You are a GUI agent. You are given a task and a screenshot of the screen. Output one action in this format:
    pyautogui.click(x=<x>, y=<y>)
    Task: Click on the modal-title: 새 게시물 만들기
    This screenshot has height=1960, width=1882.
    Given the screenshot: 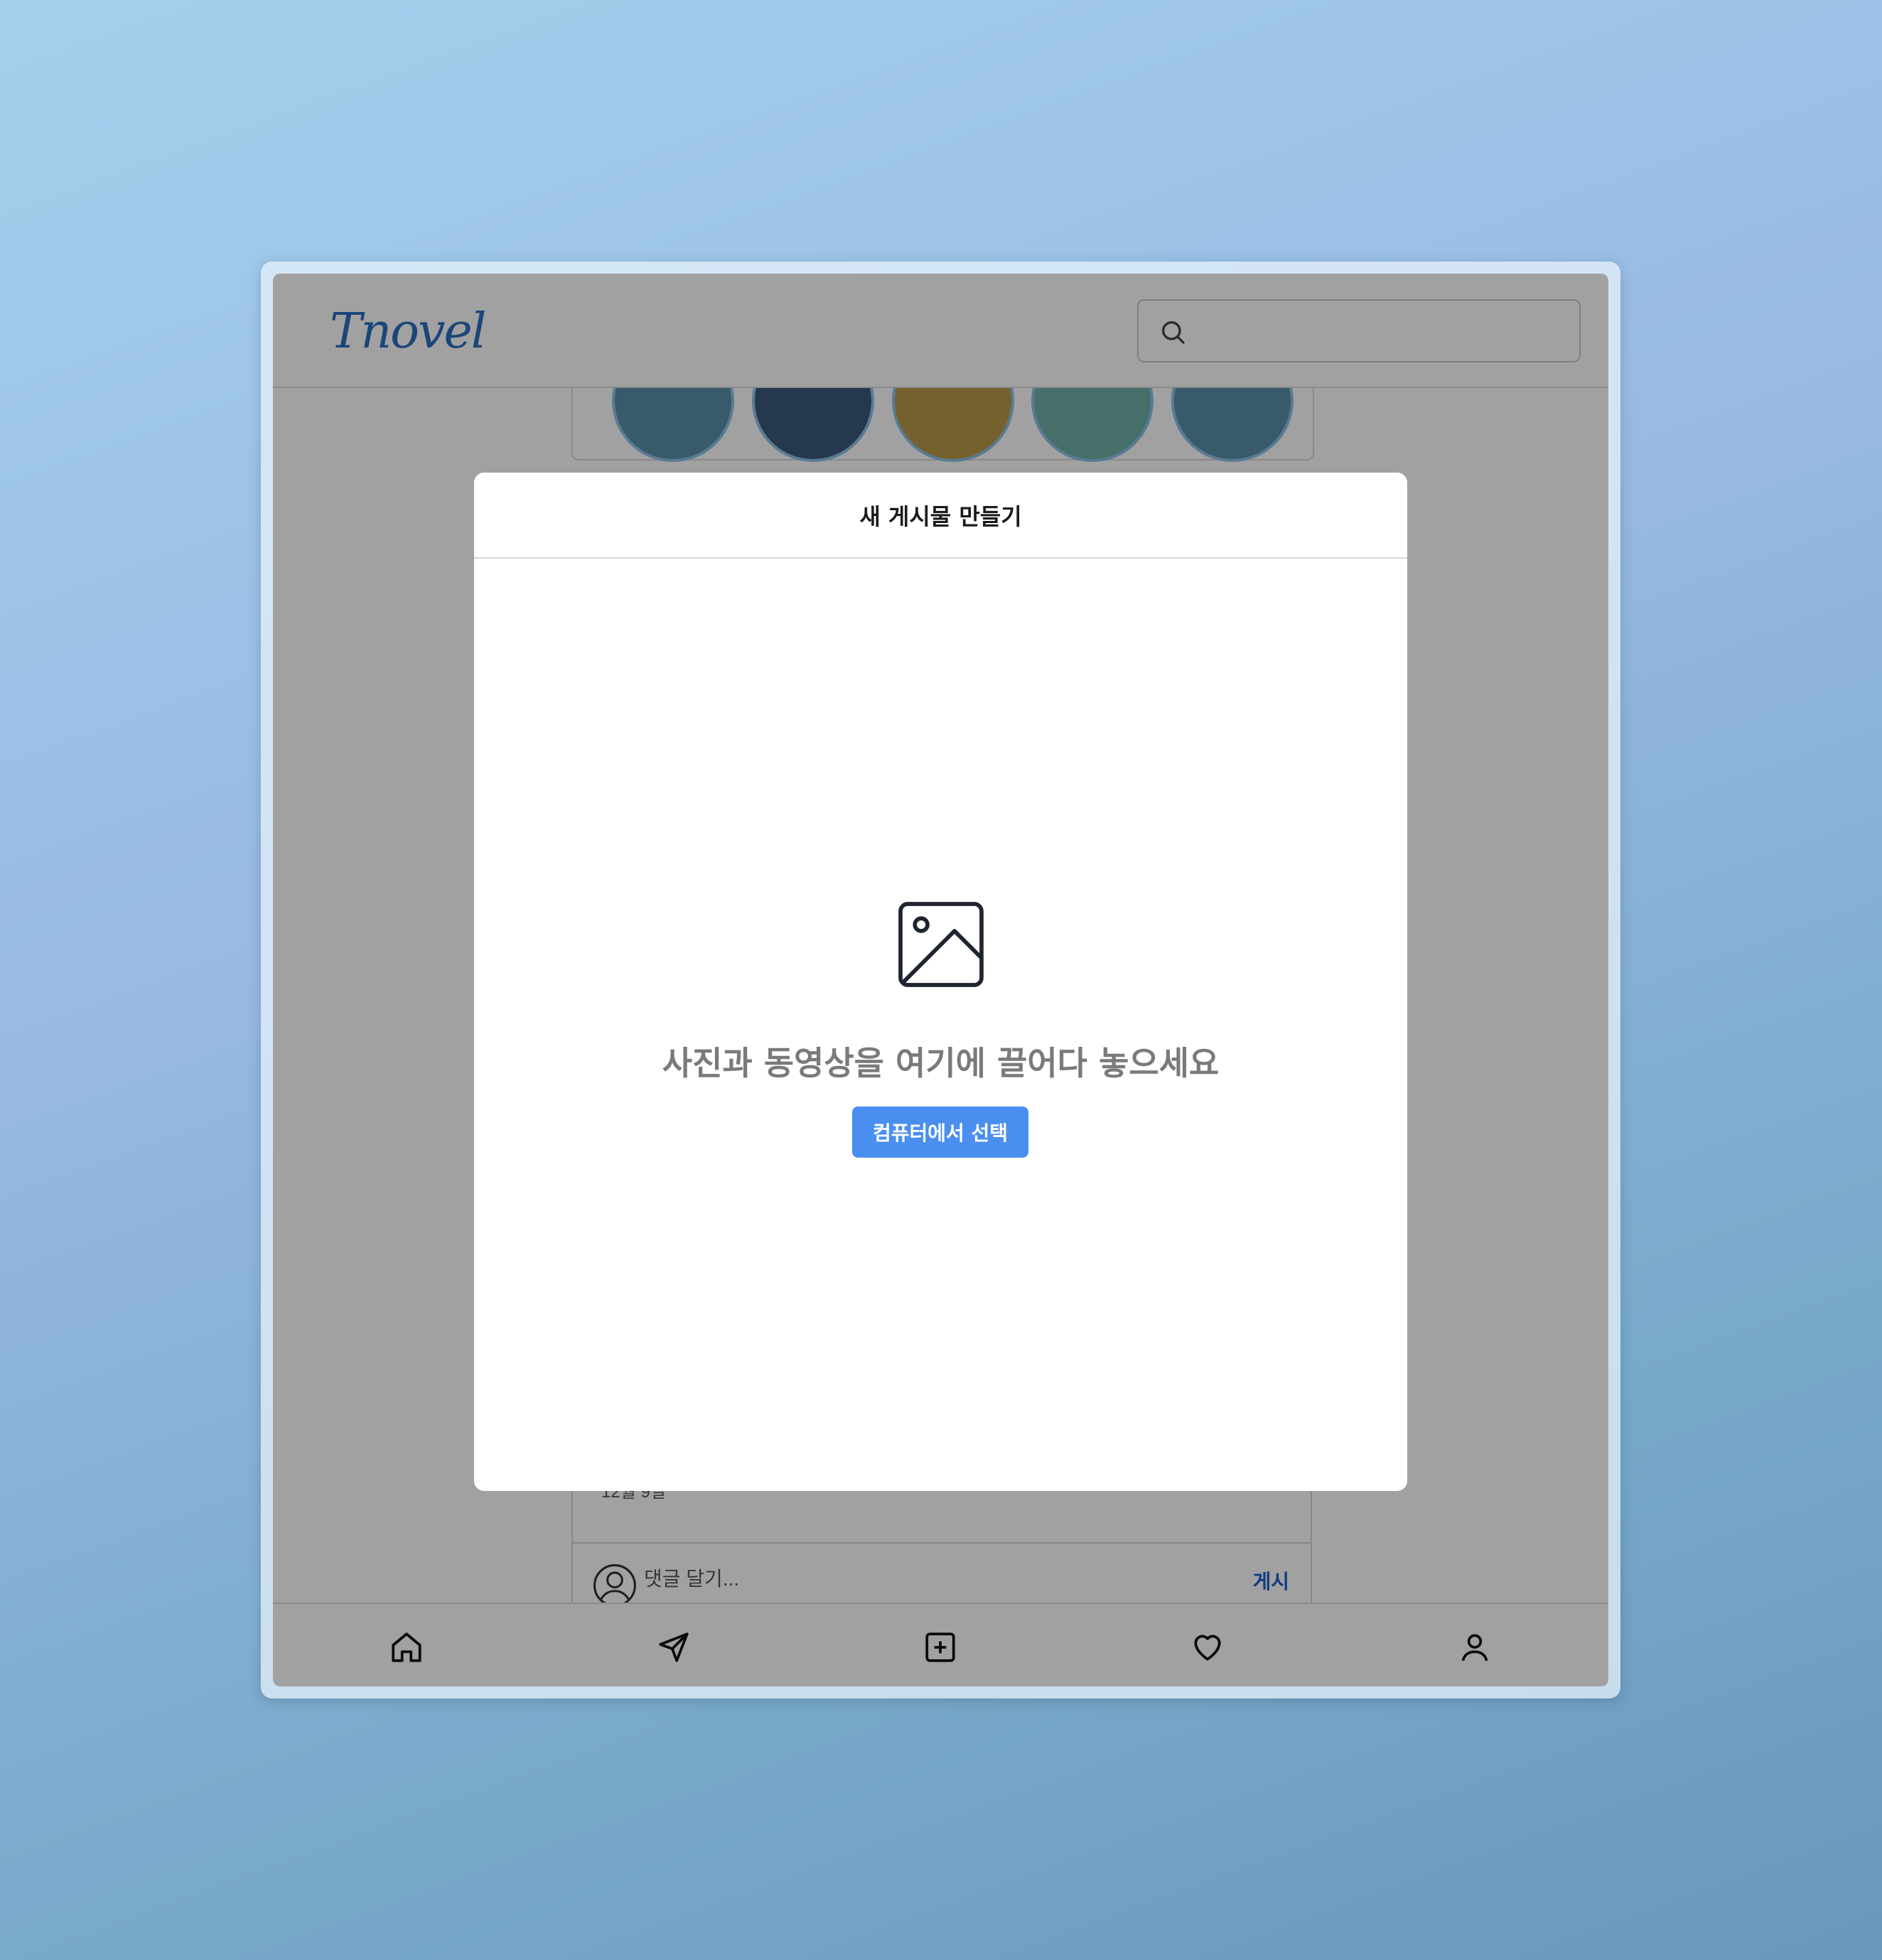 What is the action you would take?
    pyautogui.click(x=941, y=516)
    